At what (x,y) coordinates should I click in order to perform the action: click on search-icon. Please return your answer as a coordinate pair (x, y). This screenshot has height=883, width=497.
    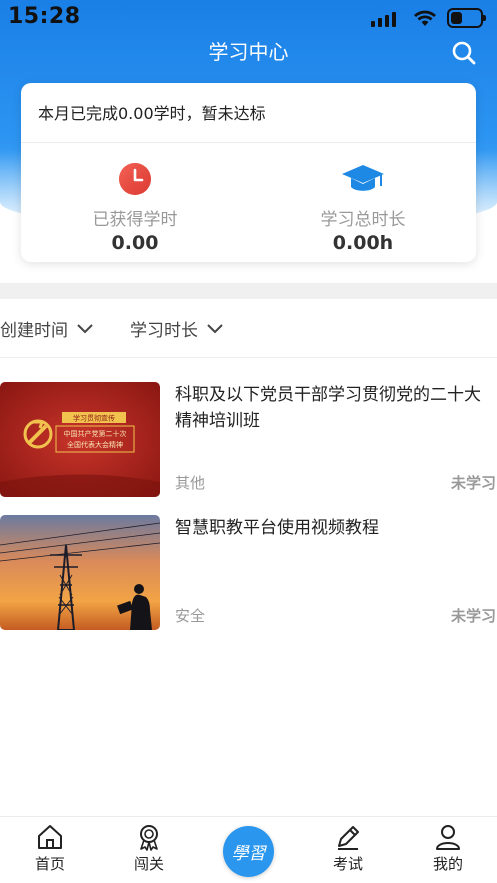
    Looking at the image, I should click on (464, 53).